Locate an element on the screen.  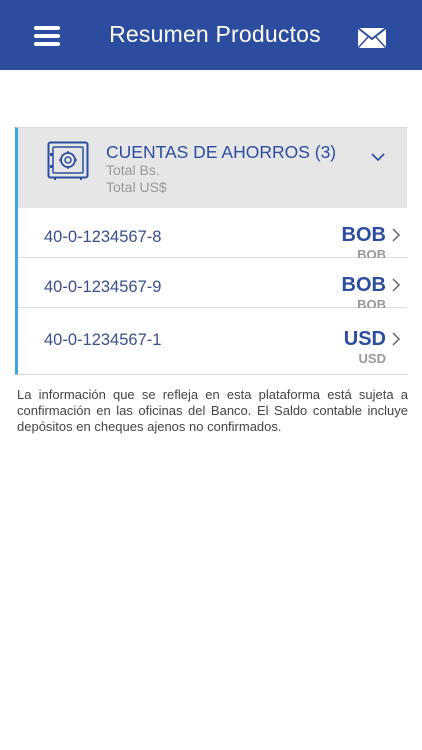
account-number: 40-0-1234567-8 is located at coordinates (103, 237).